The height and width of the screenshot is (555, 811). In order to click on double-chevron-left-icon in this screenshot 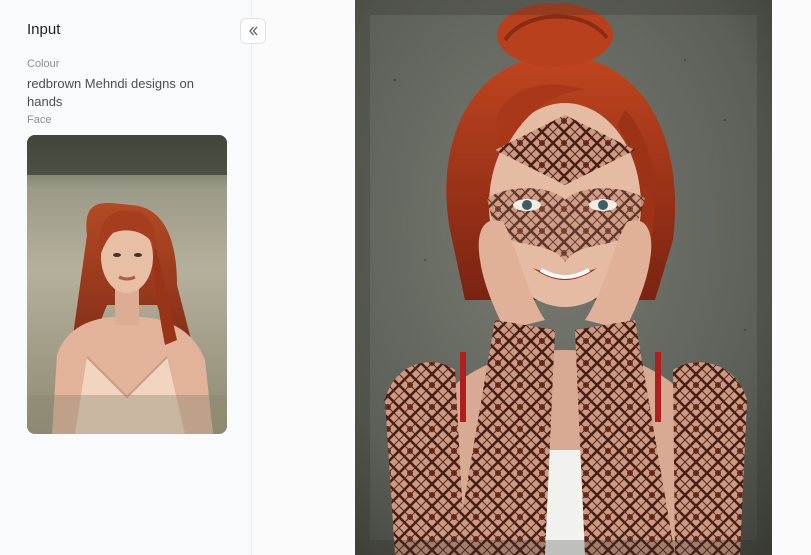, I will do `click(253, 31)`.